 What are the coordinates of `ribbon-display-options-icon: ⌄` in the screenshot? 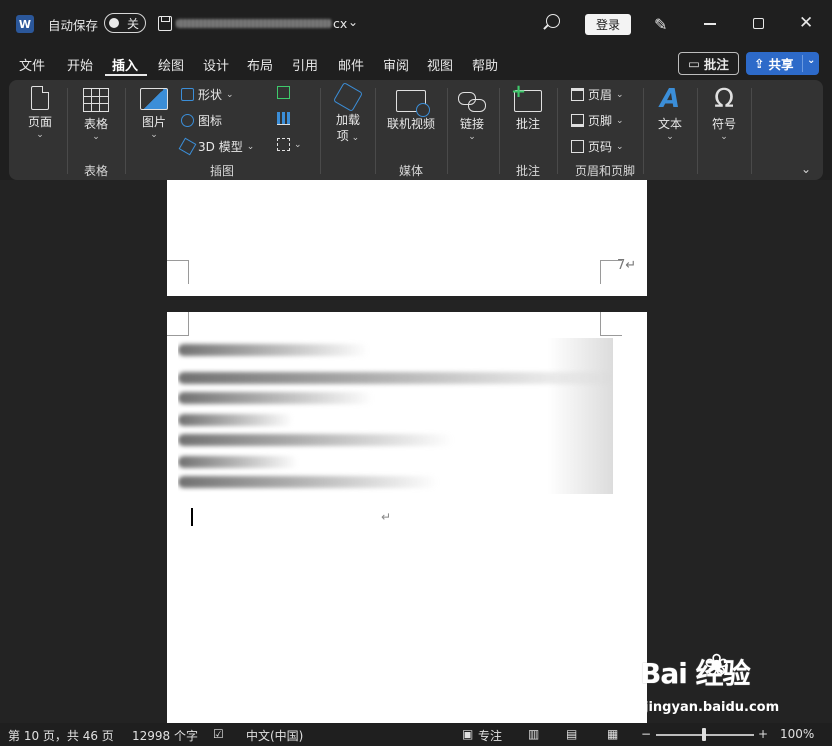 It's located at (806, 169).